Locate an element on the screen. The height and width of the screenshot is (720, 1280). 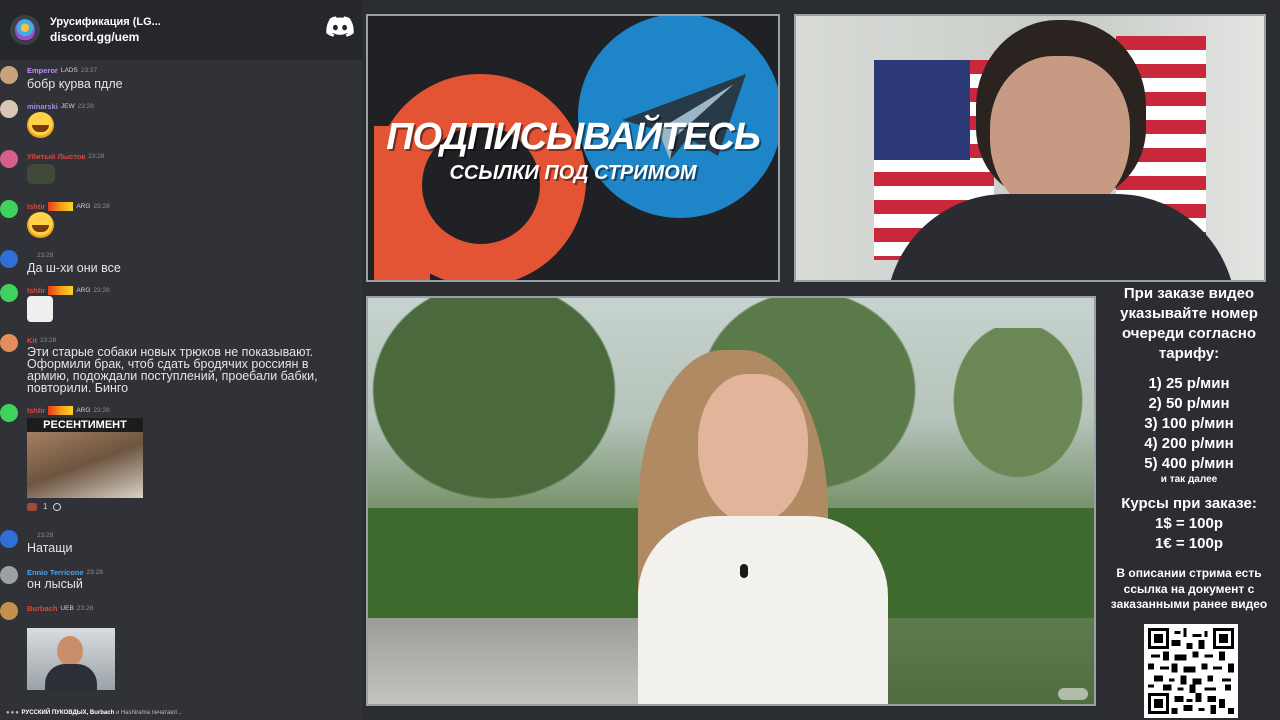
message-text: Натащи is located at coordinates (50, 548).